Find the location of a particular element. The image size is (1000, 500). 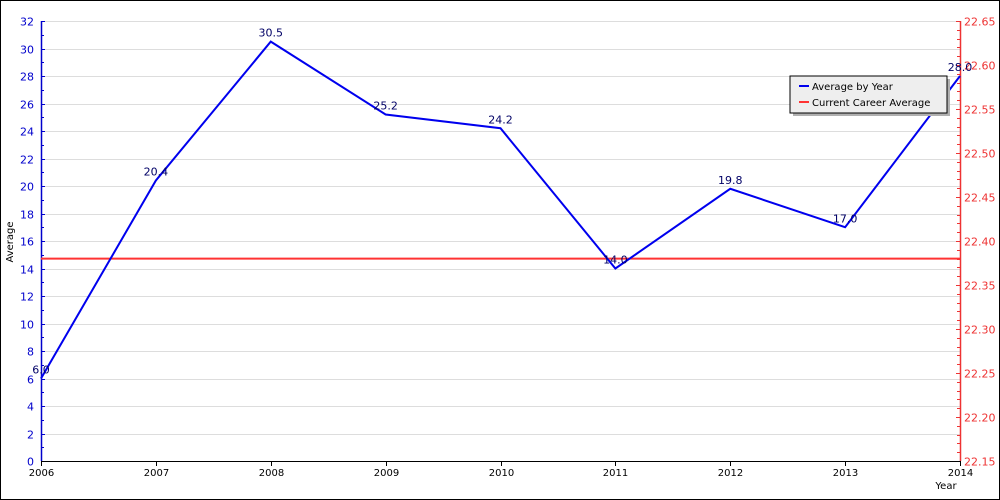

x-axis: 2006 2007 2008 2009 2010 2011 2012 2013 2014 is located at coordinates (501, 470).